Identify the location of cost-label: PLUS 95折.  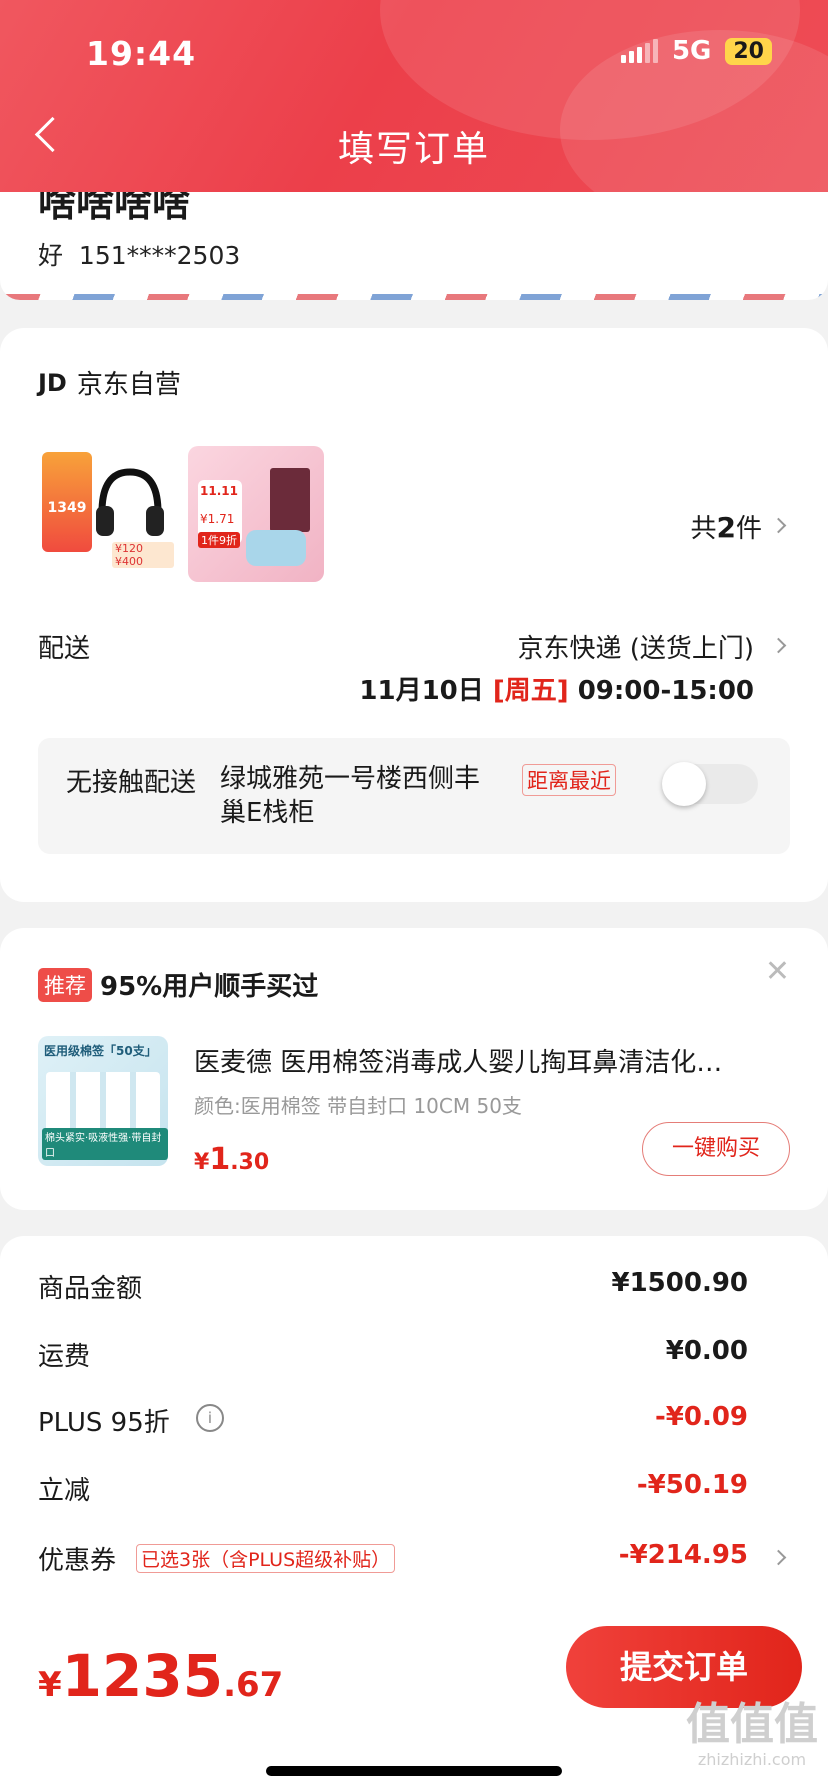
(104, 1423).